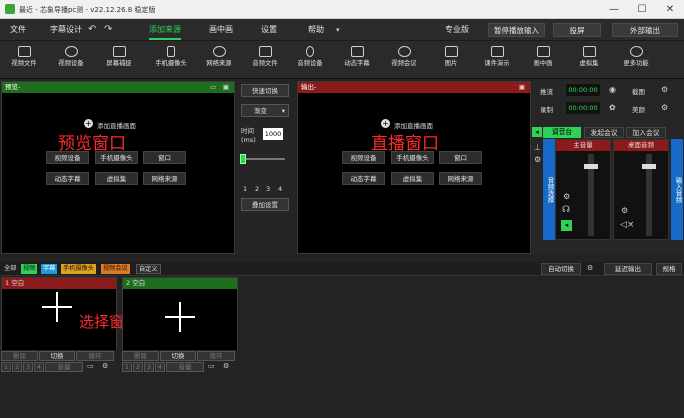  Describe the element at coordinates (226, 87) in the screenshot. I see `preview-menu-icon: ▣` at that location.